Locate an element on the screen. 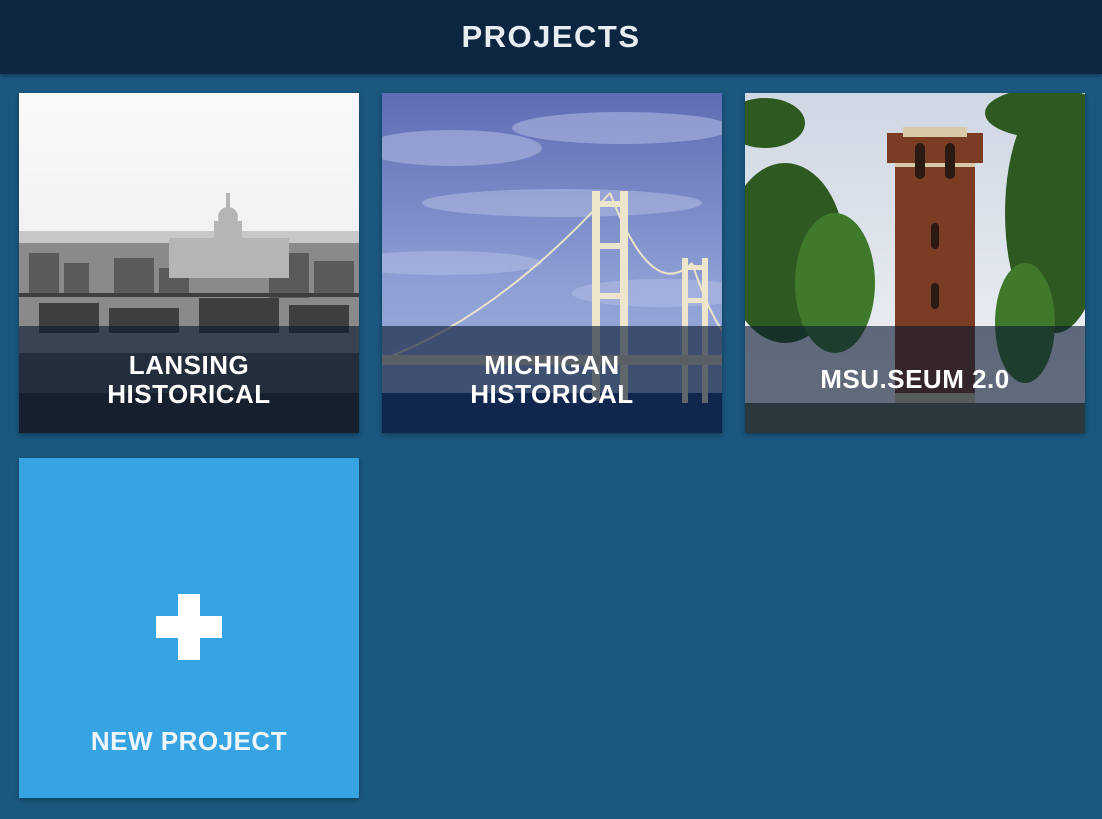  tile-caption-bar: MSU.SEUM 2.0 is located at coordinates (915, 379).